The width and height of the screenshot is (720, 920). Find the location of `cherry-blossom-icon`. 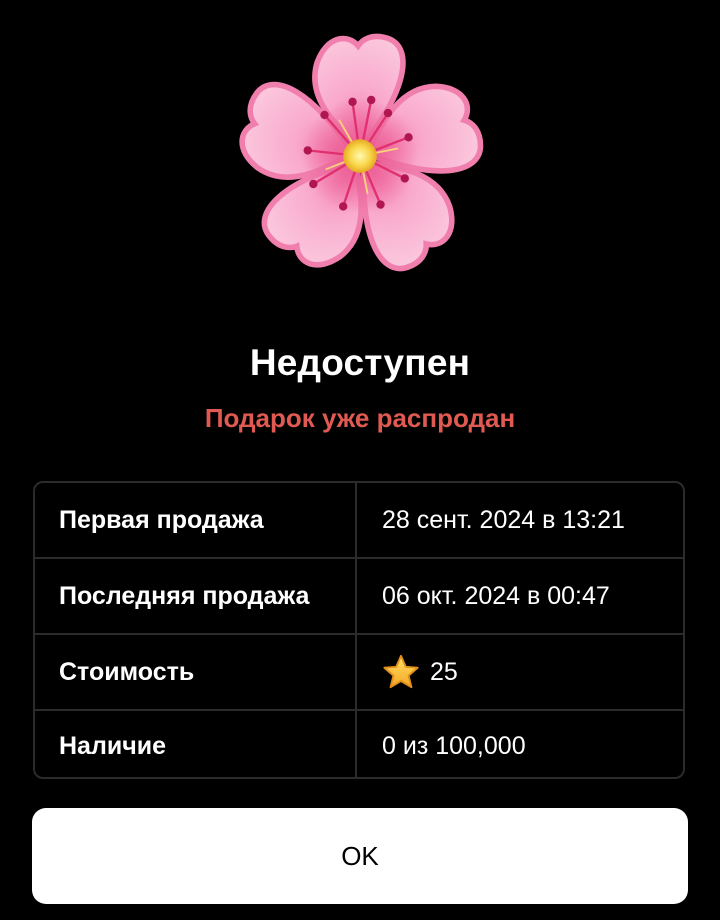

cherry-blossom-icon is located at coordinates (360, 156).